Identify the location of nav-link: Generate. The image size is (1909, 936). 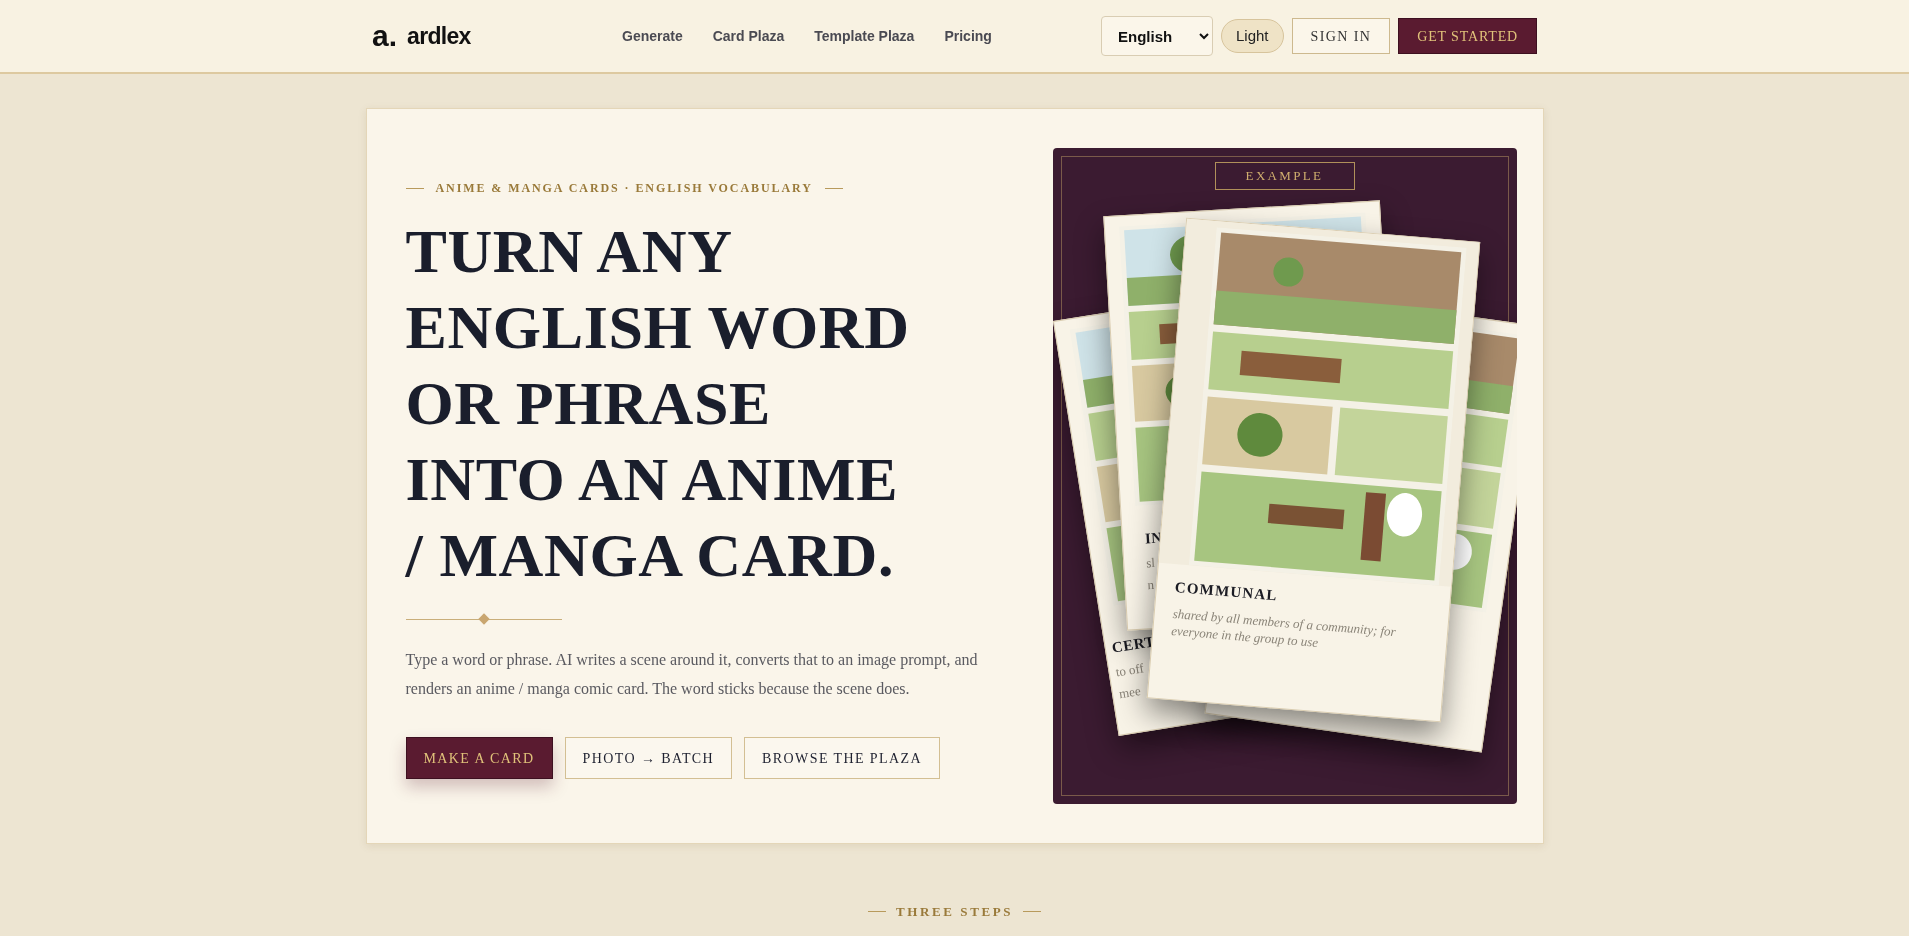
(652, 36).